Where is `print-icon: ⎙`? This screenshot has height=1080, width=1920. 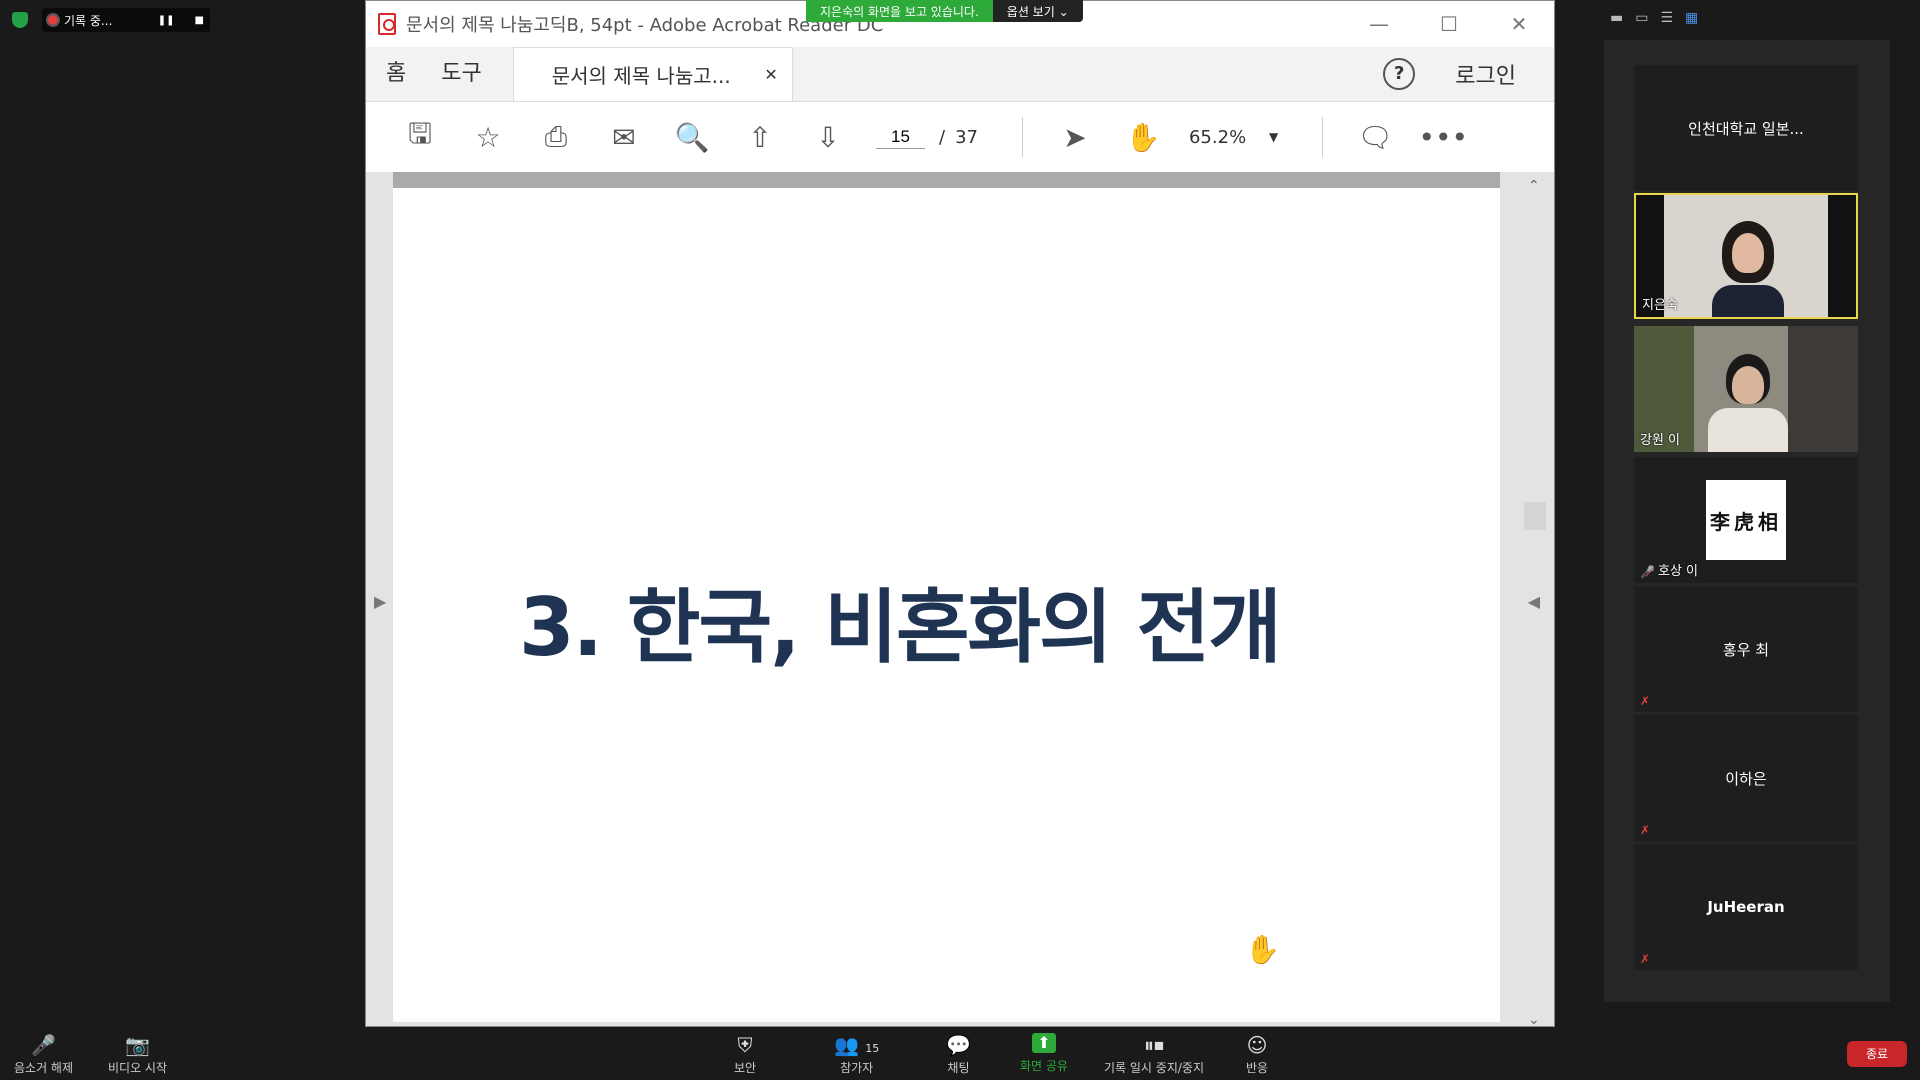
print-icon: ⎙ is located at coordinates (556, 137).